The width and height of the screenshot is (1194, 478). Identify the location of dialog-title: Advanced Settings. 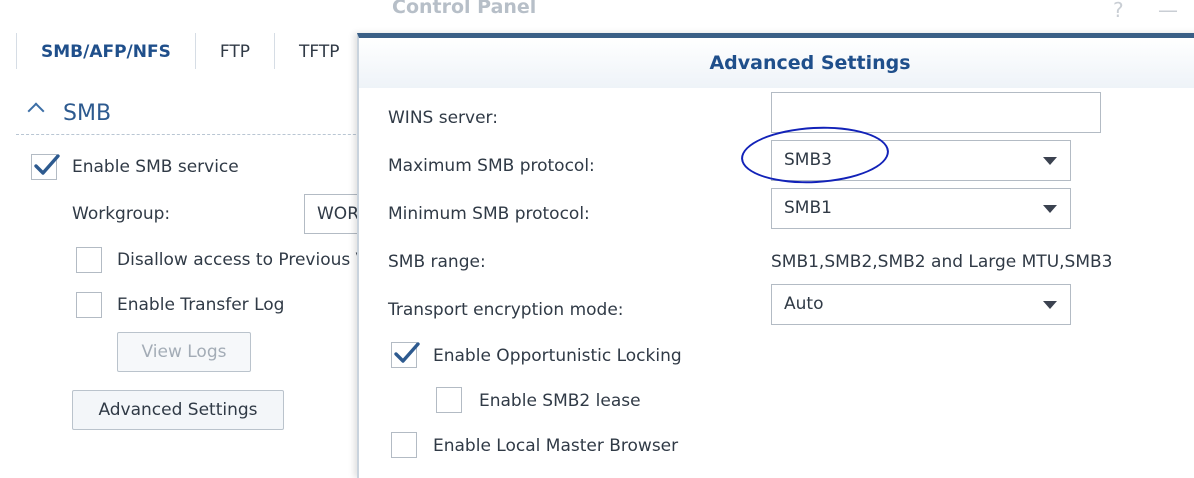
(810, 63).